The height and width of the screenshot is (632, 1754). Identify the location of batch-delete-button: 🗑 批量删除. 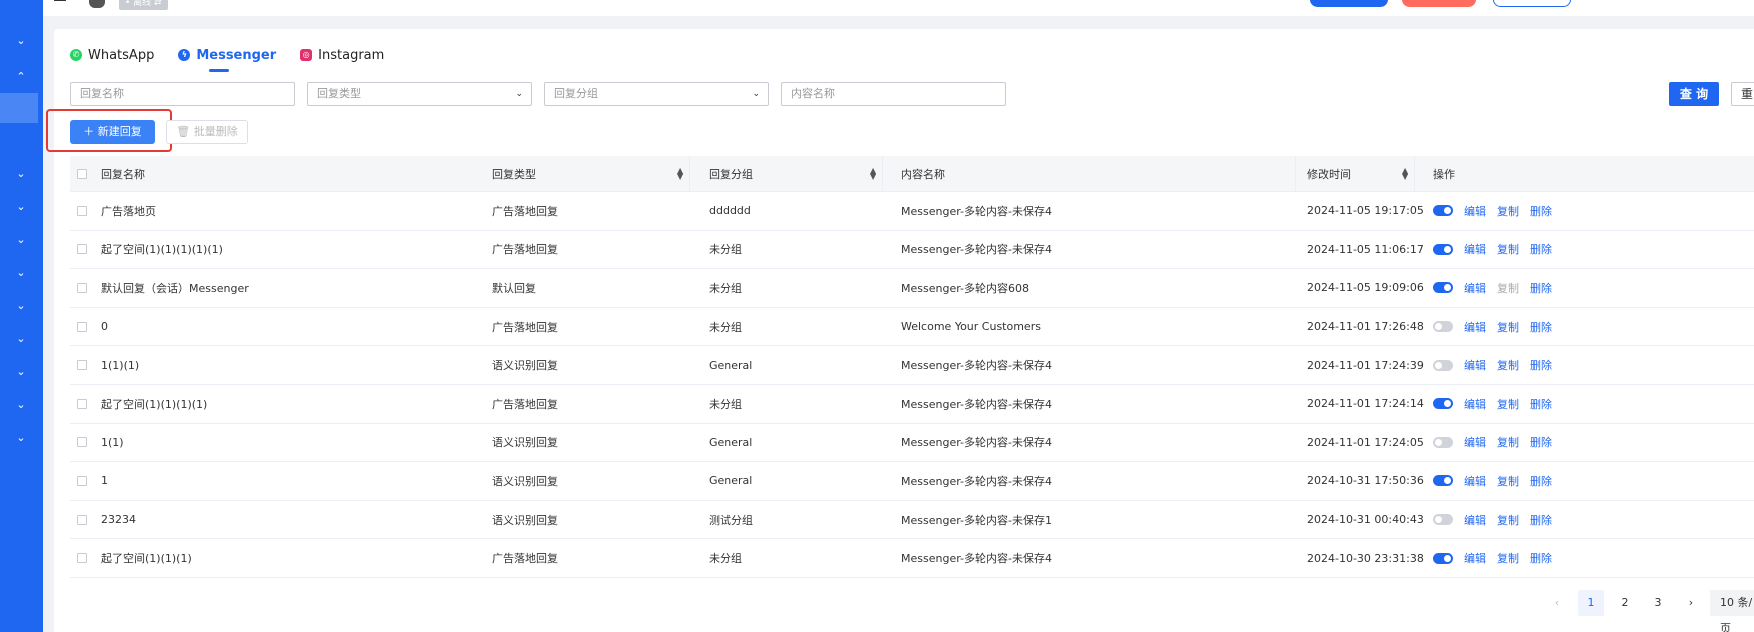
(207, 132).